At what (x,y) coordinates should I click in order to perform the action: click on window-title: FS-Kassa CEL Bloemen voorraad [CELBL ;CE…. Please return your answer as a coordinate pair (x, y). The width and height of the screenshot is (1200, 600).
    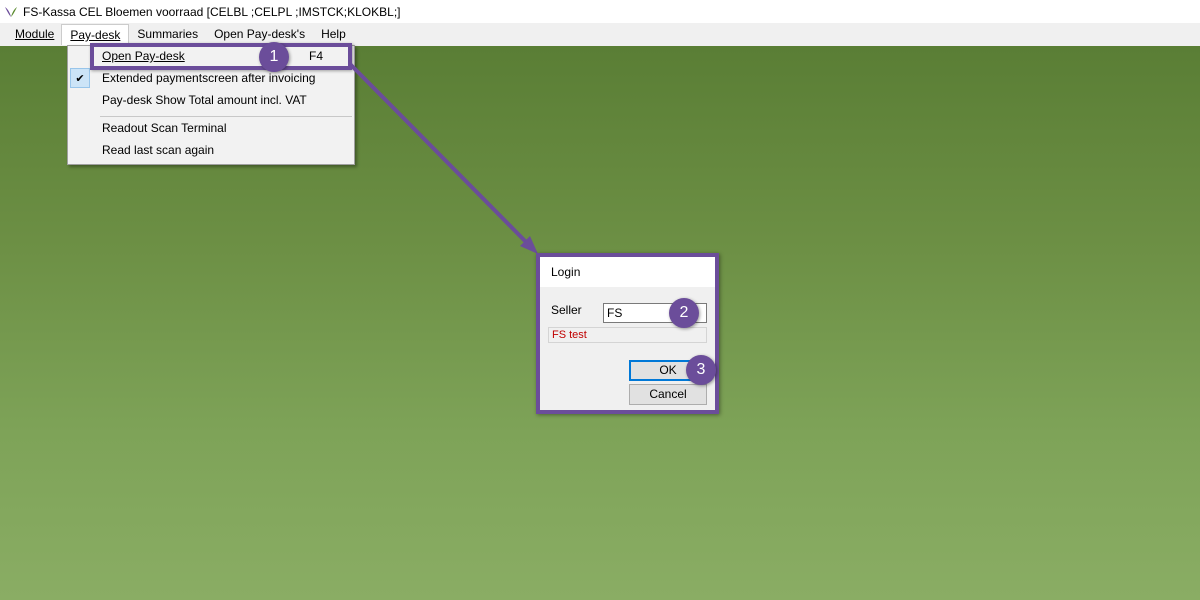
    Looking at the image, I should click on (212, 11).